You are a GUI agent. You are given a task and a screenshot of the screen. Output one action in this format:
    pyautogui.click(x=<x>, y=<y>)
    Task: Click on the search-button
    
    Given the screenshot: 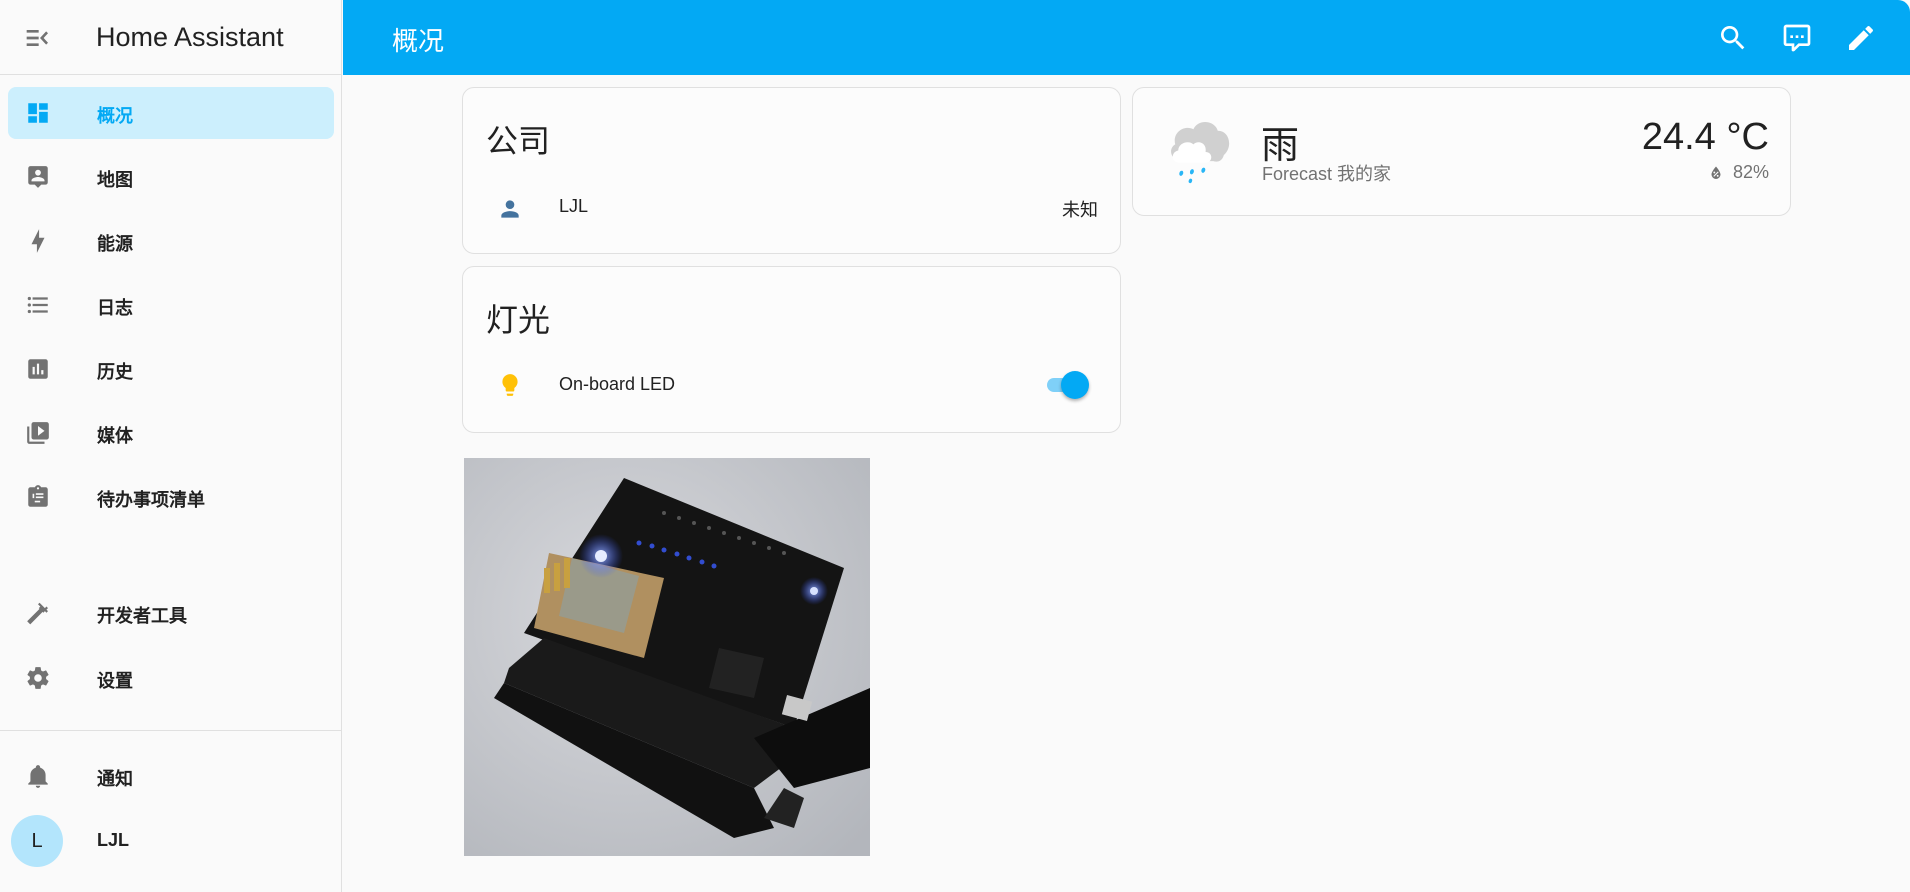 What is the action you would take?
    pyautogui.click(x=1733, y=38)
    